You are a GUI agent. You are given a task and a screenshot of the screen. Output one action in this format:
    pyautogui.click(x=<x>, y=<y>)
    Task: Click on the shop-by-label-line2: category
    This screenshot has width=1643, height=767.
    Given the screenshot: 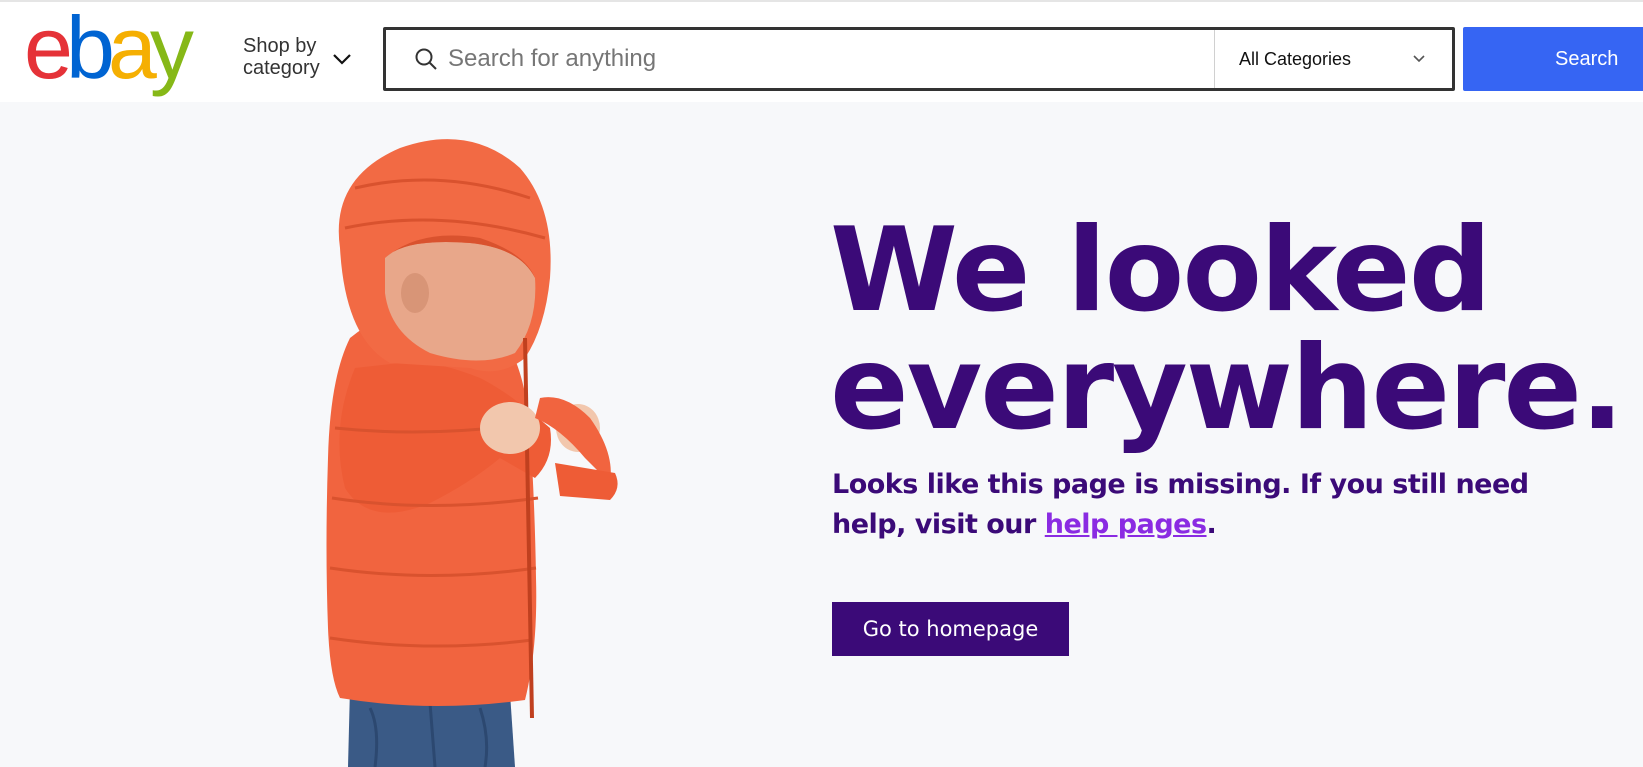 What is the action you would take?
    pyautogui.click(x=281, y=68)
    